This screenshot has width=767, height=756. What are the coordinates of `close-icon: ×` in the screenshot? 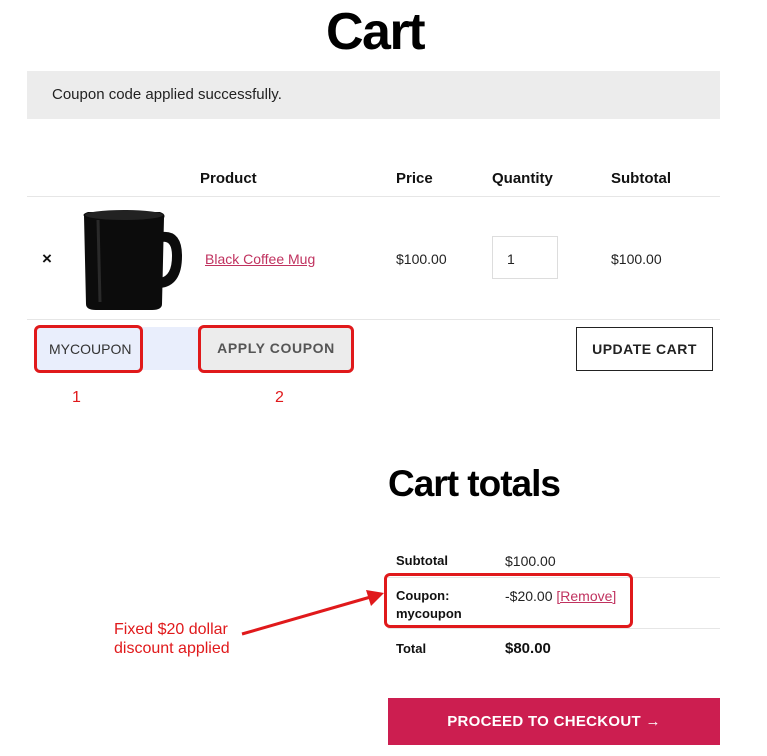 It's located at (47, 259).